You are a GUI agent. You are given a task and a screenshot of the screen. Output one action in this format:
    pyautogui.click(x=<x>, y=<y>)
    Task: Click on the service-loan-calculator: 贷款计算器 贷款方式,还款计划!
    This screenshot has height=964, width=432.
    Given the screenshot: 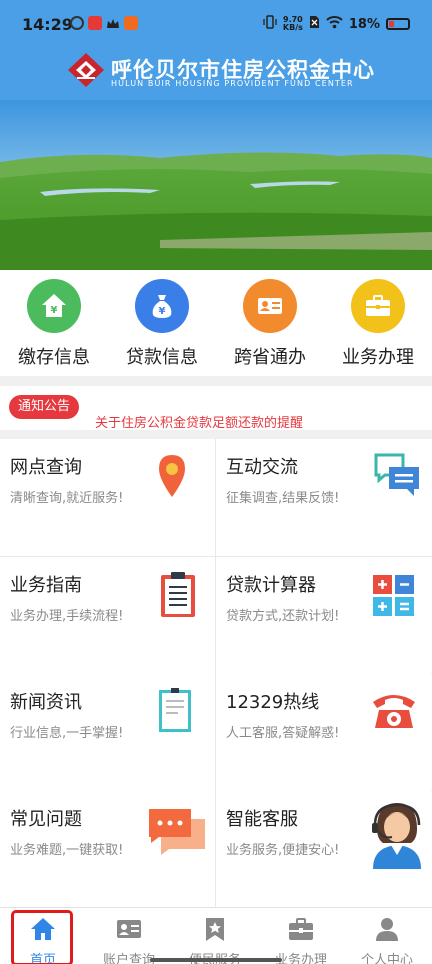 What is the action you would take?
    pyautogui.click(x=323, y=615)
    